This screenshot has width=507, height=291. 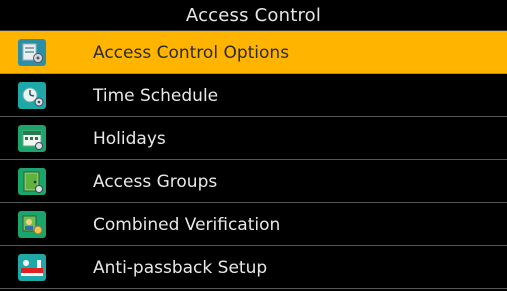 What do you see at coordinates (253, 138) in the screenshot?
I see `menu-item-holidays: Holidays` at bounding box center [253, 138].